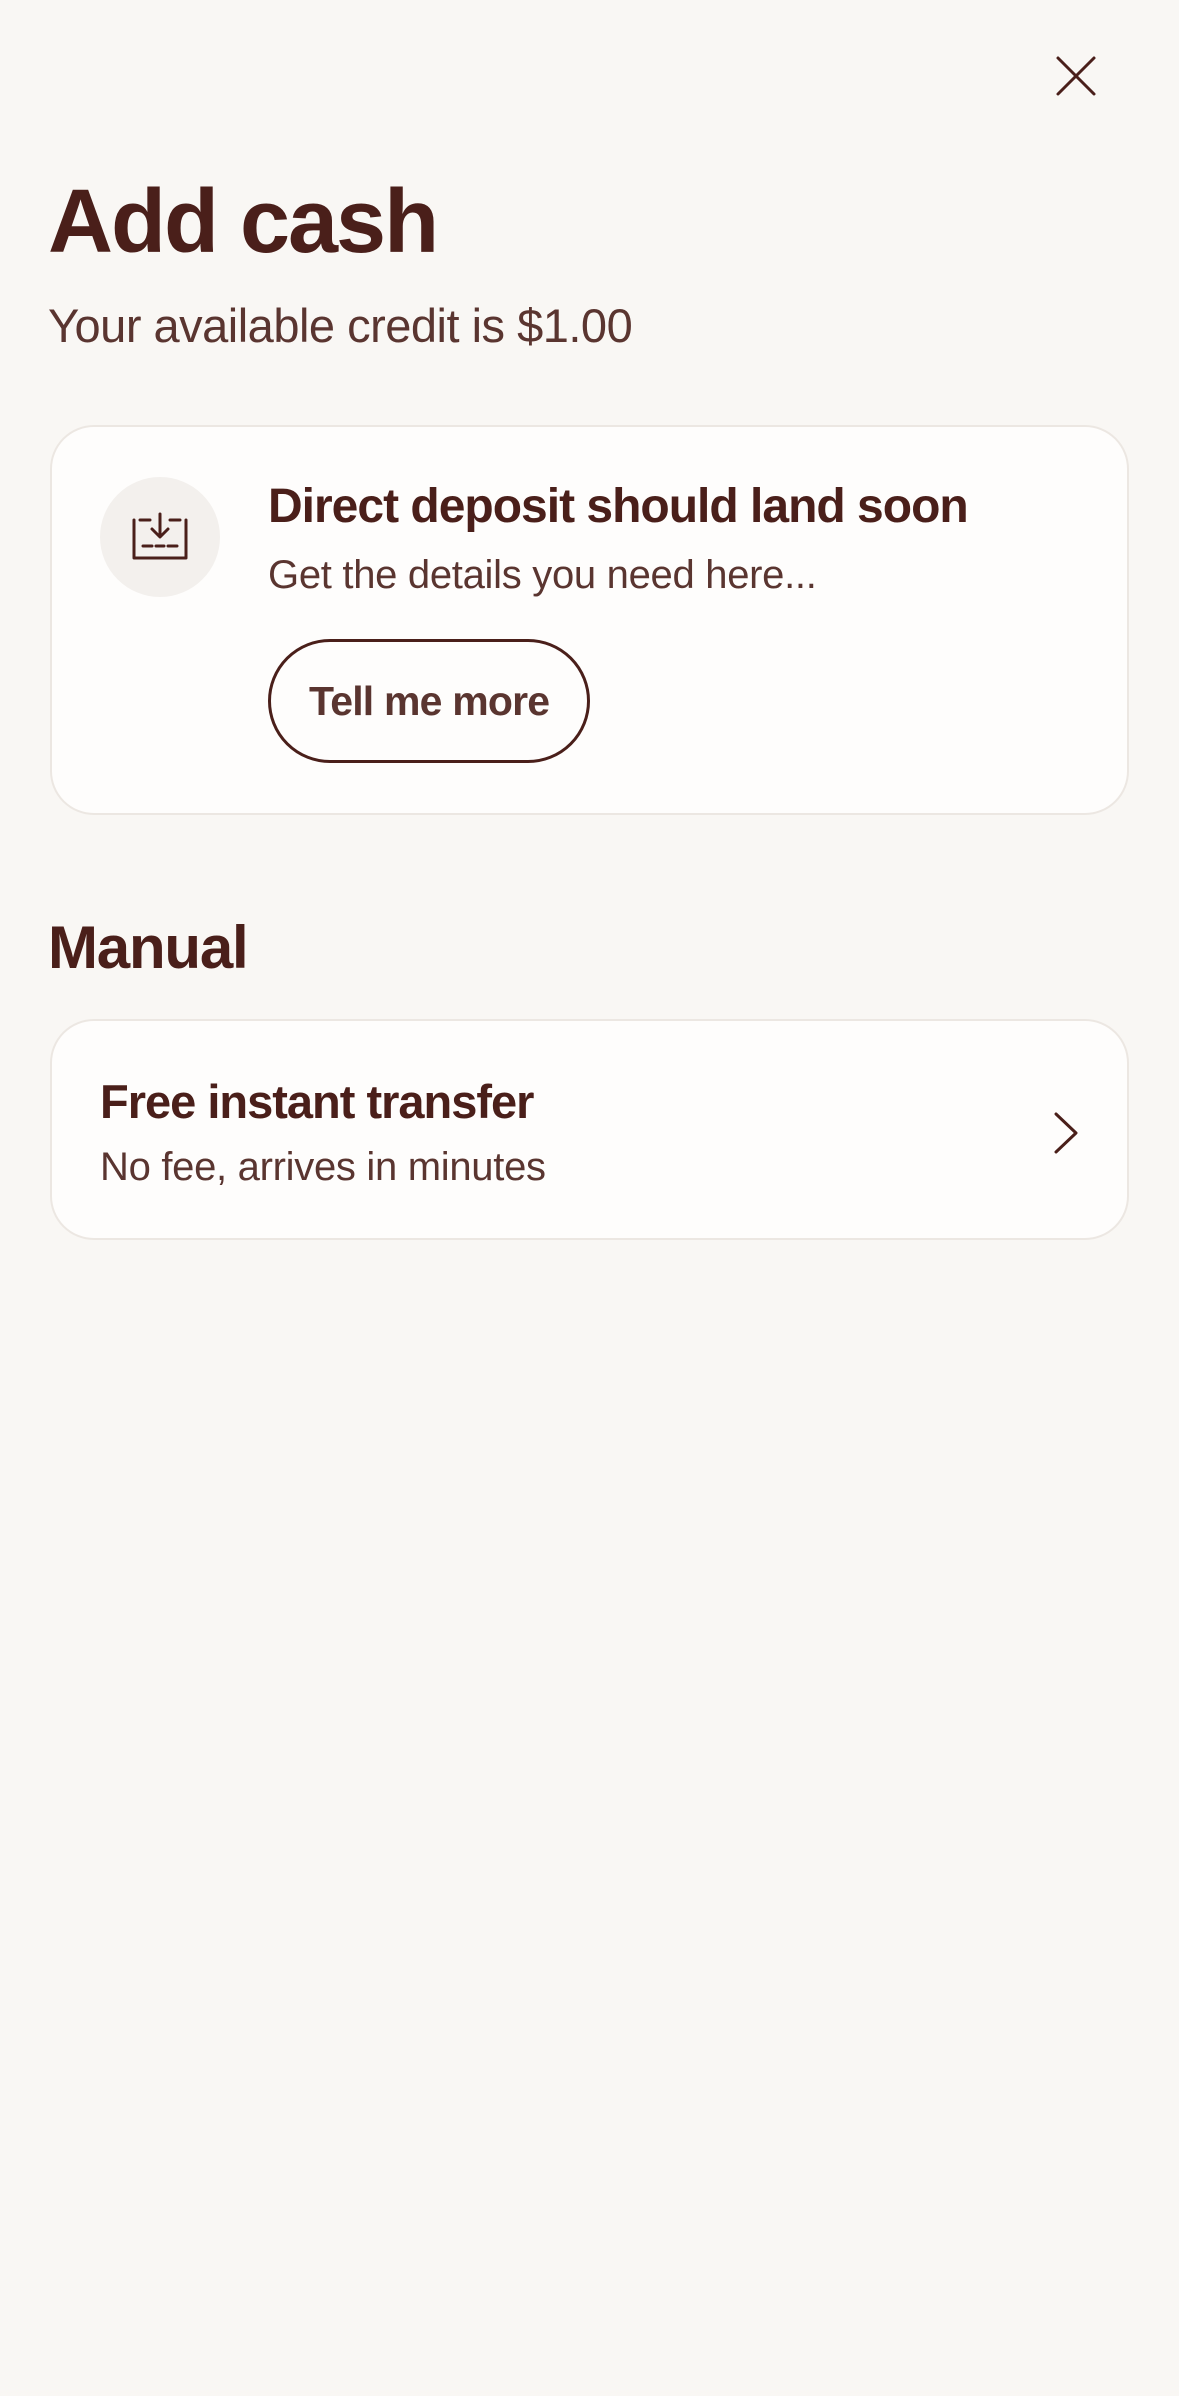 The image size is (1179, 2396). What do you see at coordinates (429, 701) in the screenshot?
I see `tell-me-more-button: Tell me more` at bounding box center [429, 701].